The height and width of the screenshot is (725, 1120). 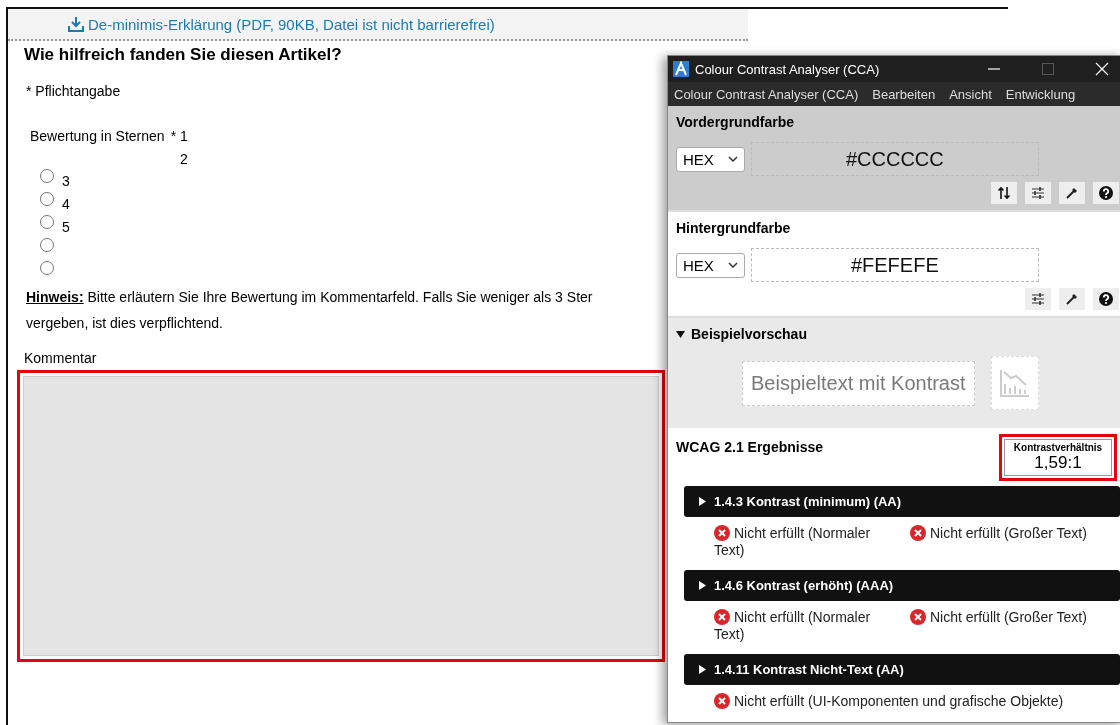 I want to click on criterion-header: 1.4.3 Kontrast (minimum) (AA), so click(x=902, y=501).